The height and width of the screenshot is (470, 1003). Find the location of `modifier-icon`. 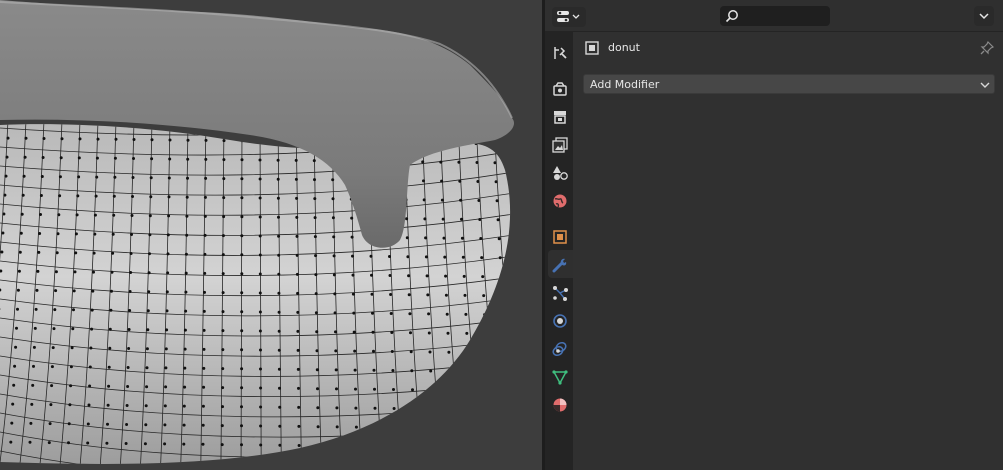

modifier-icon is located at coordinates (559, 265).